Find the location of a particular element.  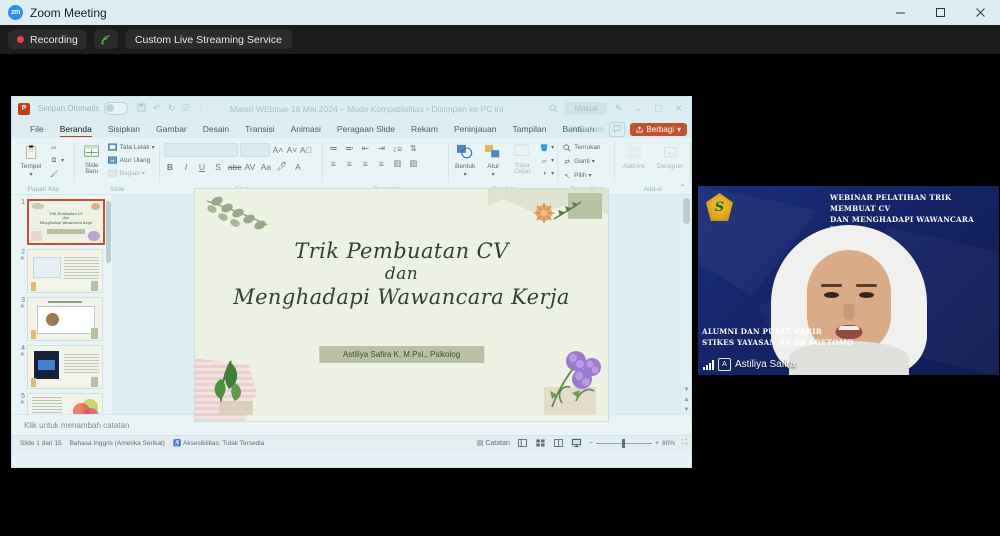

italic-icon: I is located at coordinates (186, 167).